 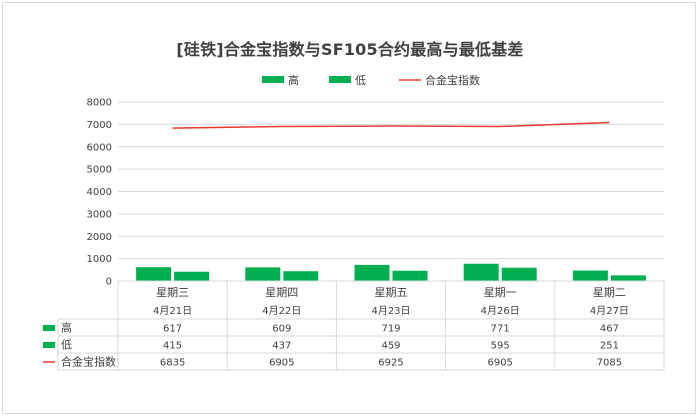 I want to click on y-tick-label: 6000, so click(x=99, y=147).